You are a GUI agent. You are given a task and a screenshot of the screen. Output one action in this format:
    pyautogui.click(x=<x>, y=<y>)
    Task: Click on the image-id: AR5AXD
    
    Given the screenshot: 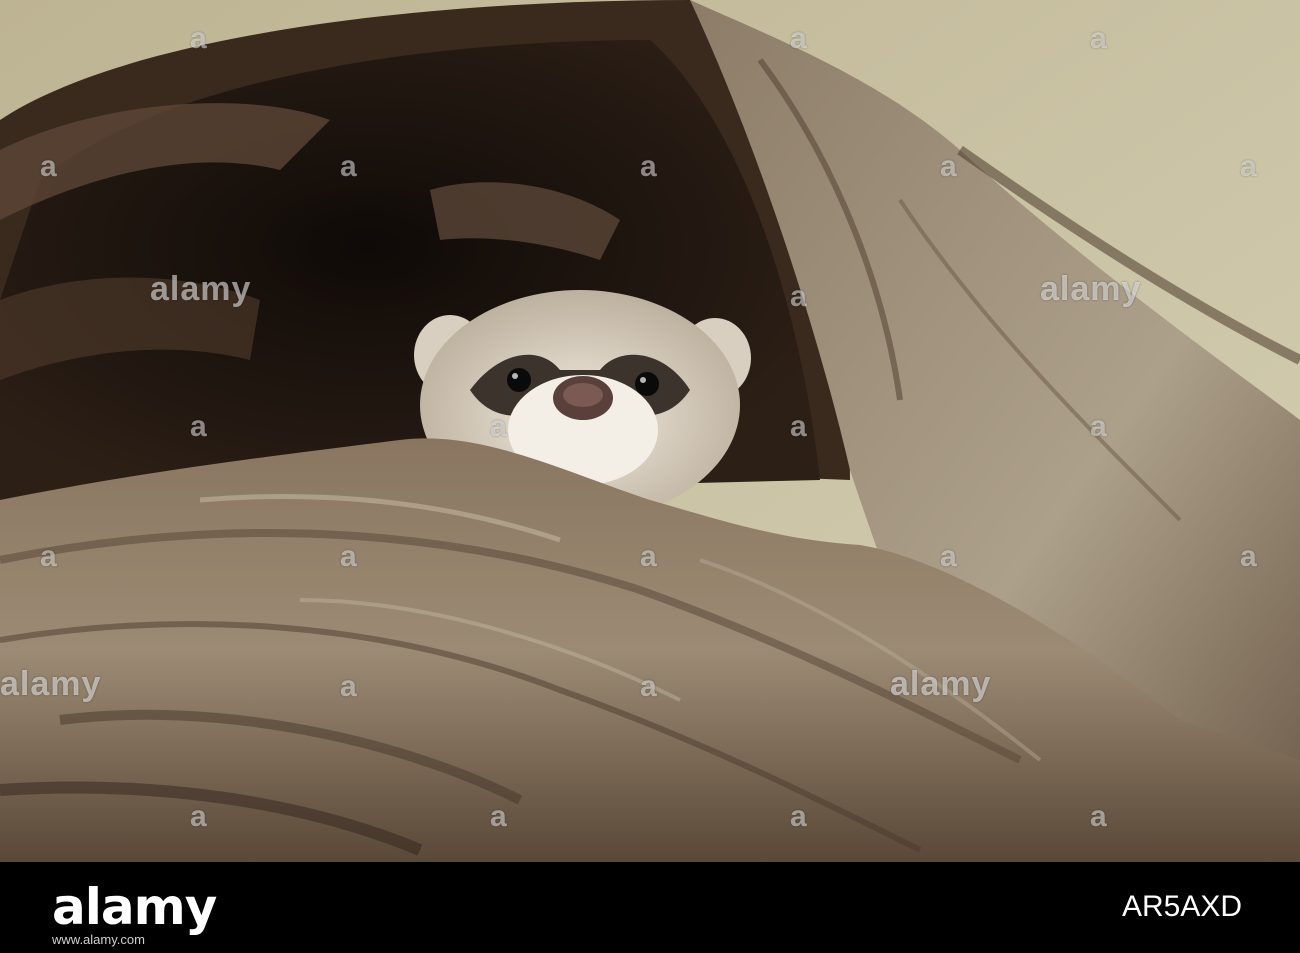 What is the action you would take?
    pyautogui.click(x=1181, y=906)
    